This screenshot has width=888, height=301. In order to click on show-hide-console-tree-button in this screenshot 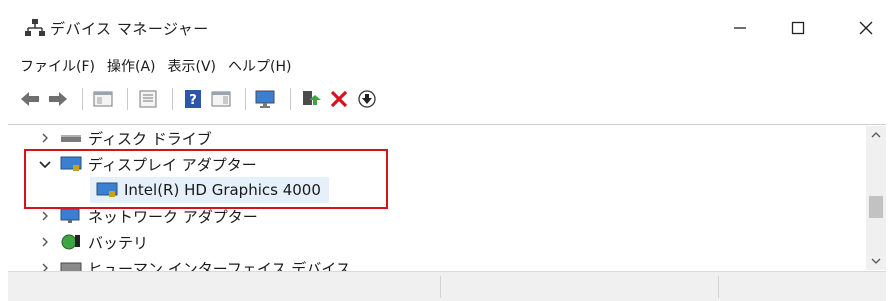, I will do `click(148, 99)`.